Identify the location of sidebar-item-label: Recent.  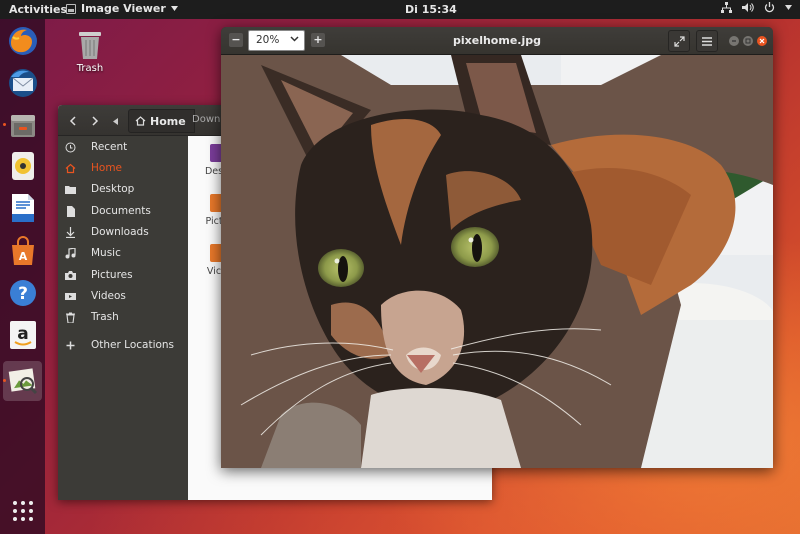
(109, 147).